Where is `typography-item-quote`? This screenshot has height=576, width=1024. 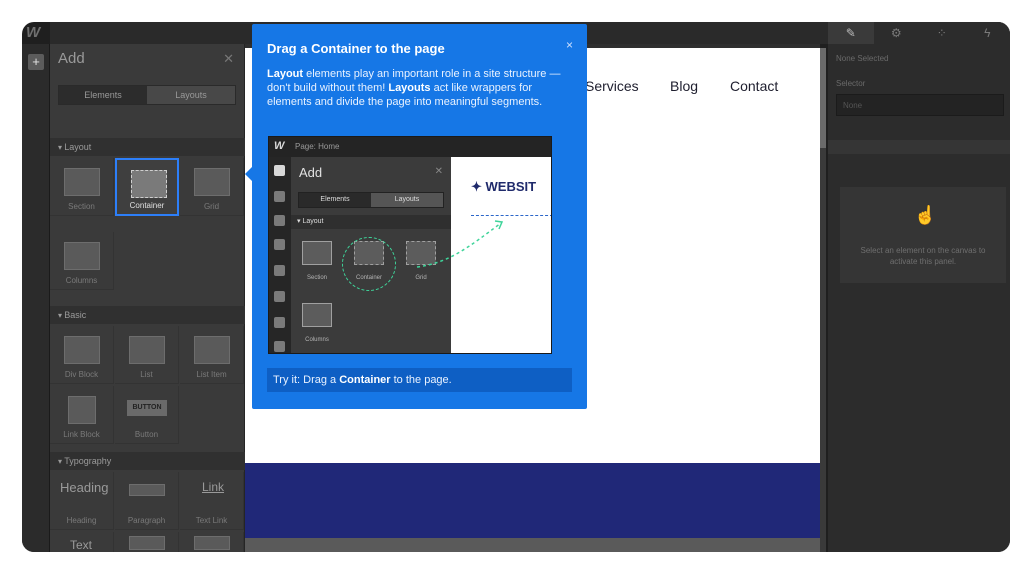 typography-item-quote is located at coordinates (147, 542).